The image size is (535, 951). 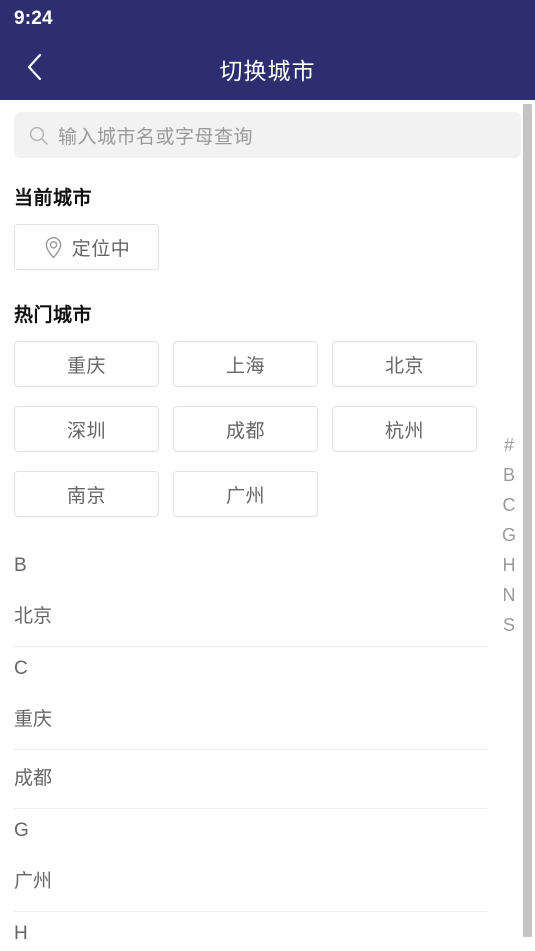 I want to click on hot-city-chip: 广州, so click(x=245, y=494).